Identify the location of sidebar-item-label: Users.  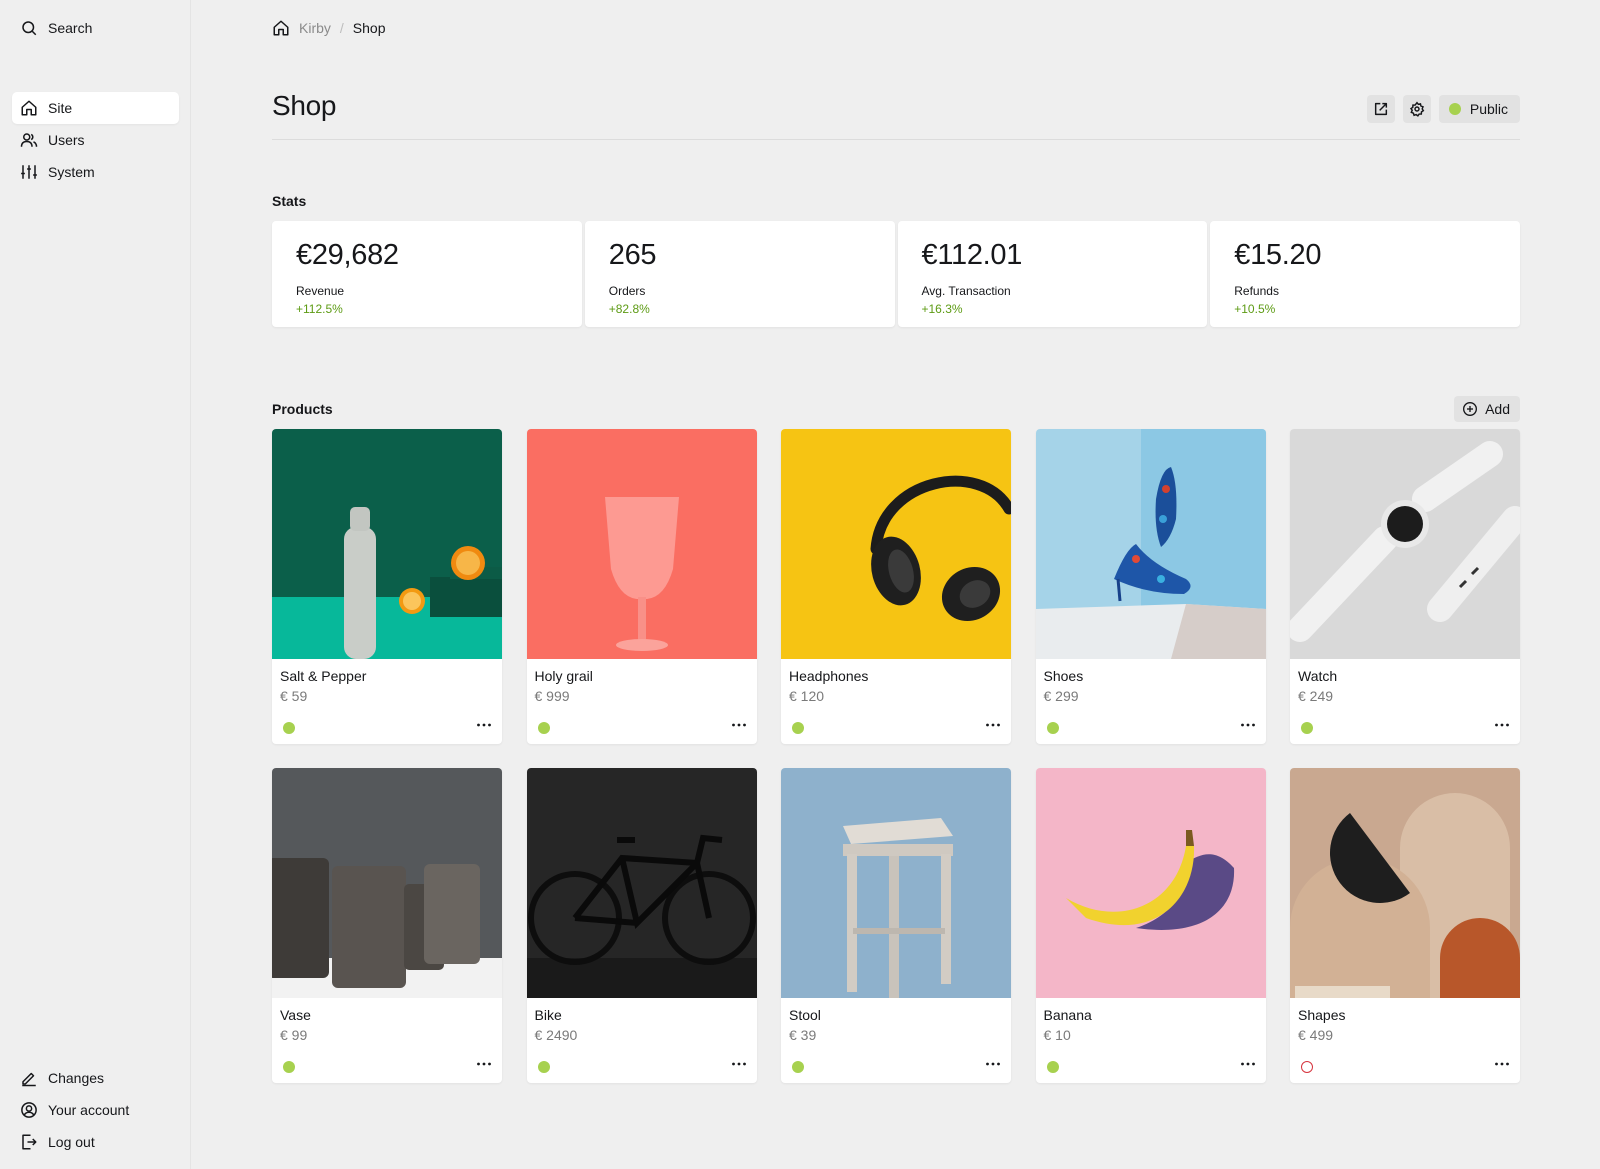
(66, 140).